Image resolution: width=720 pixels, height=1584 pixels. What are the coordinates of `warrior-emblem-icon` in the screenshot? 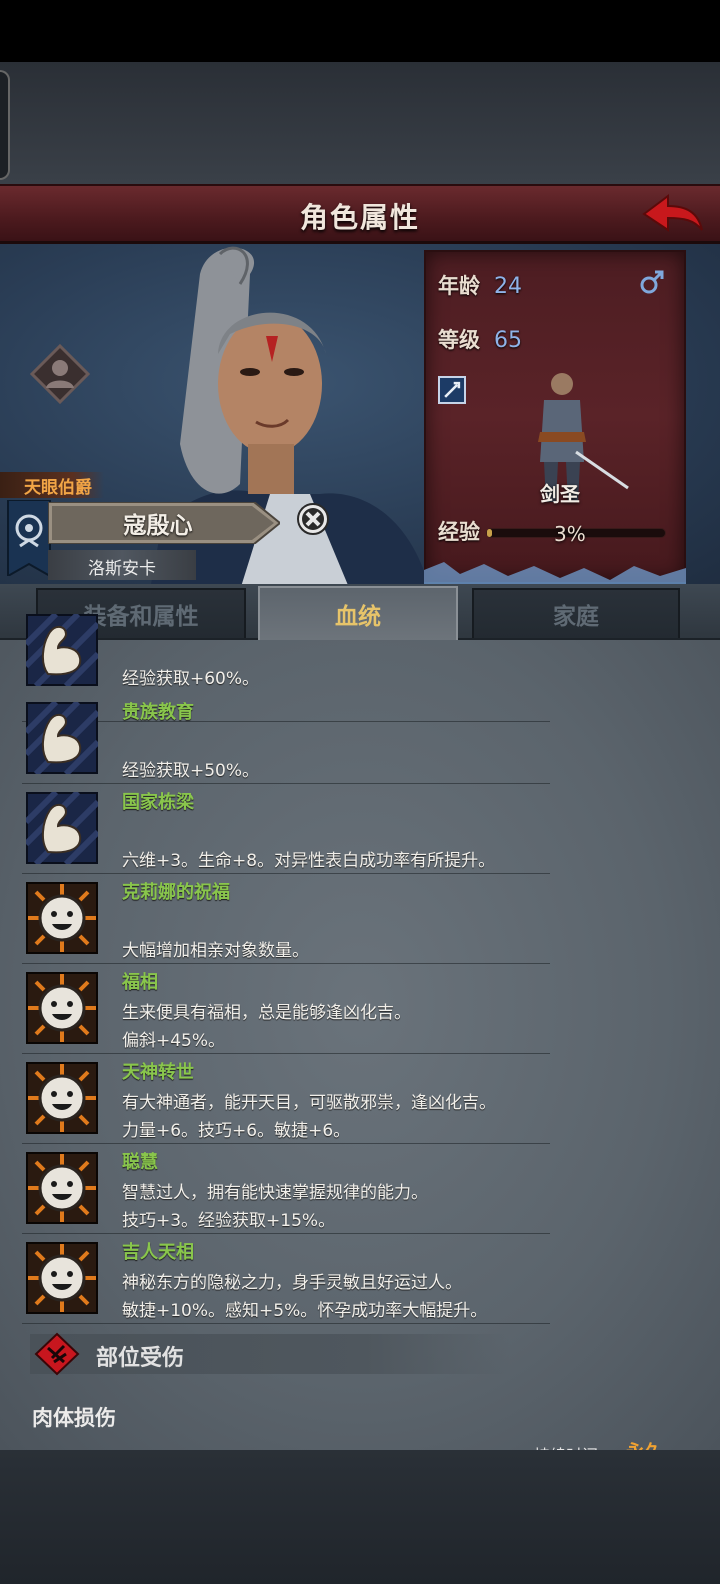 It's located at (60, 374).